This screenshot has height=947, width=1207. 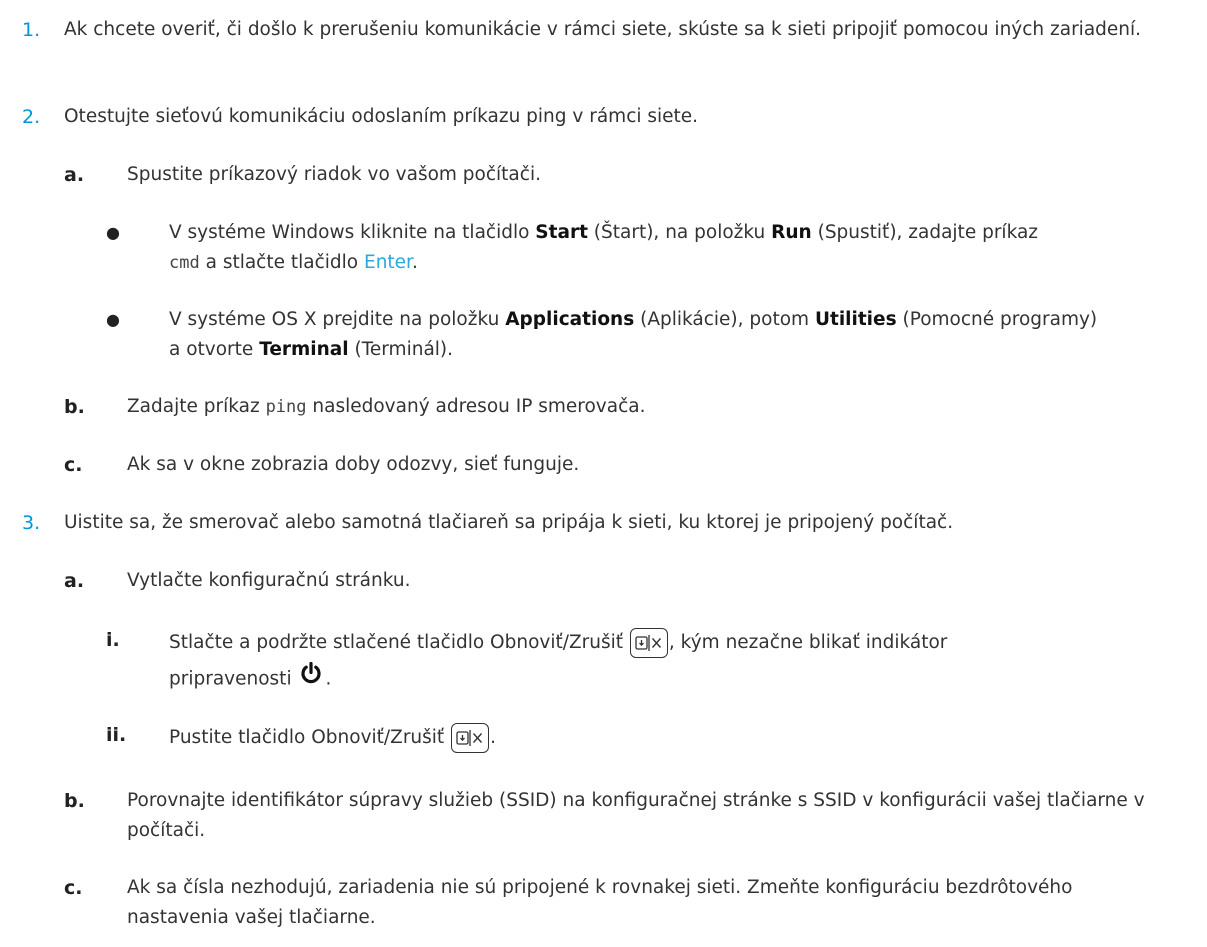 I want to click on bullet-osx-text: V systéme OS X prejdite na položku, so click(x=337, y=319).